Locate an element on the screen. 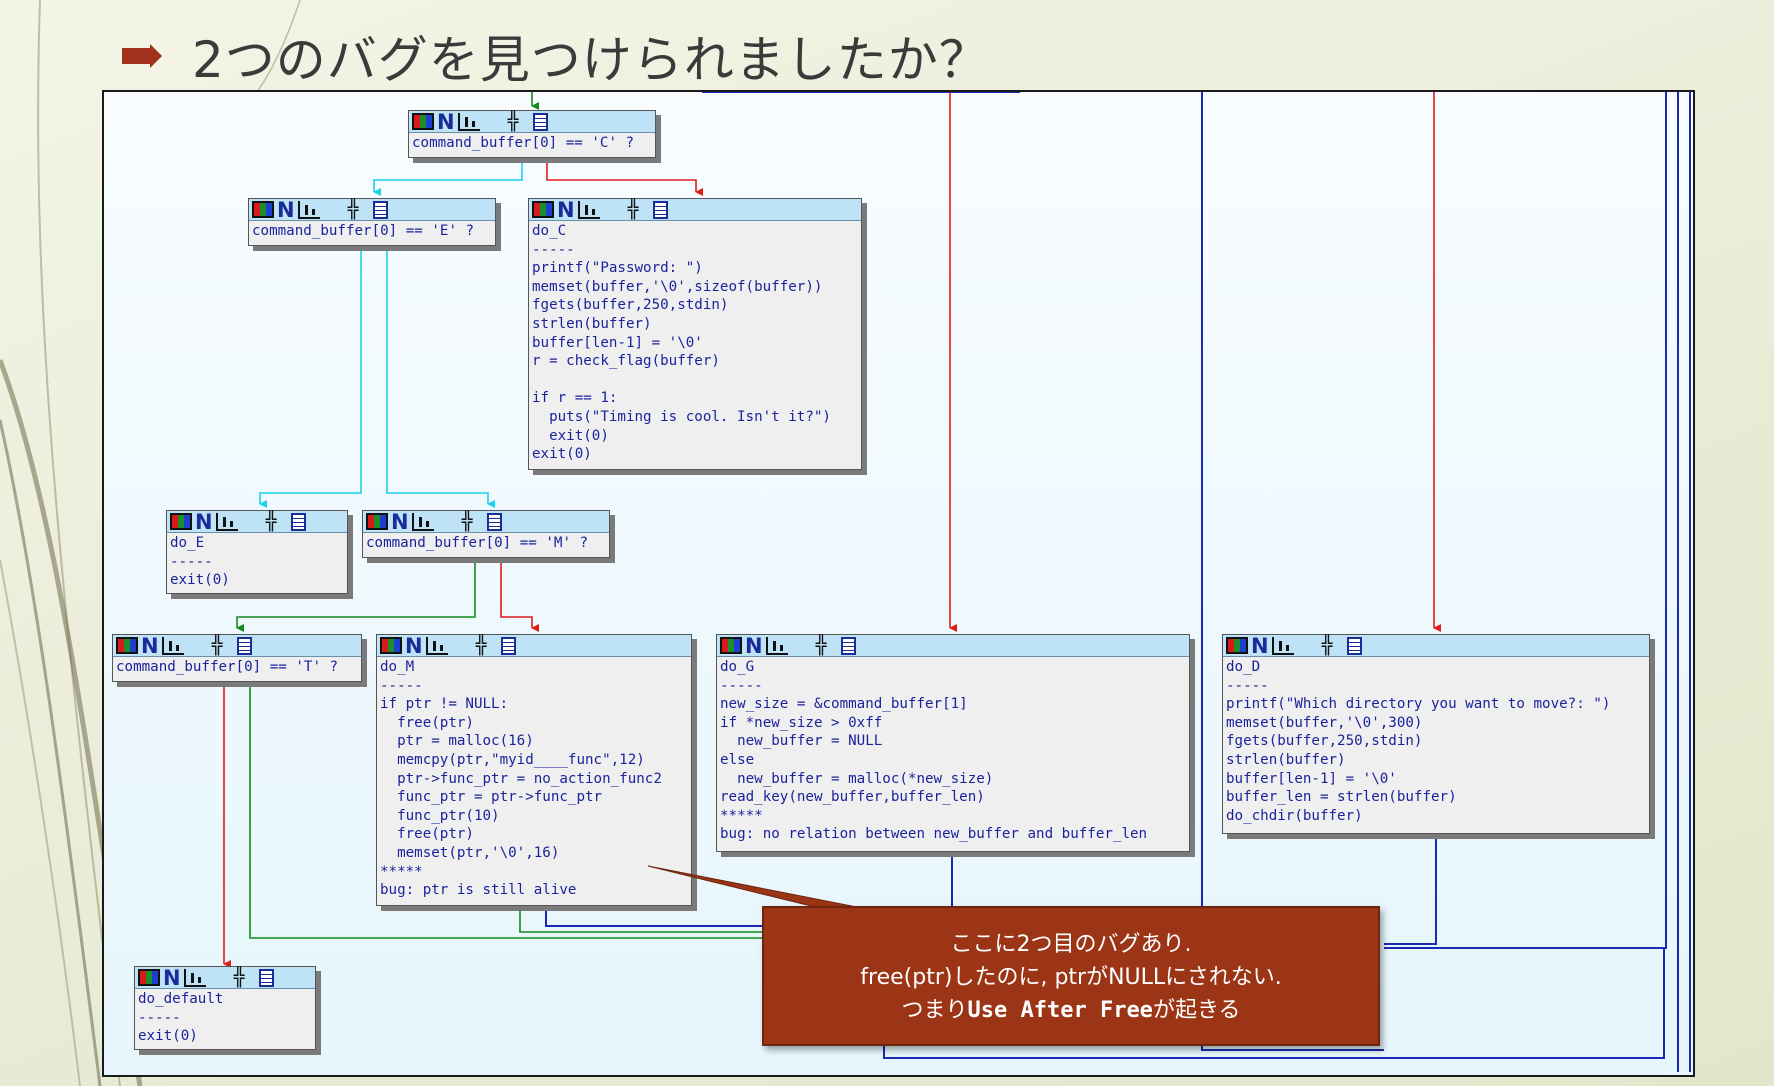 Image resolution: width=1774 pixels, height=1086 pixels. code-line: do_default is located at coordinates (181, 999).